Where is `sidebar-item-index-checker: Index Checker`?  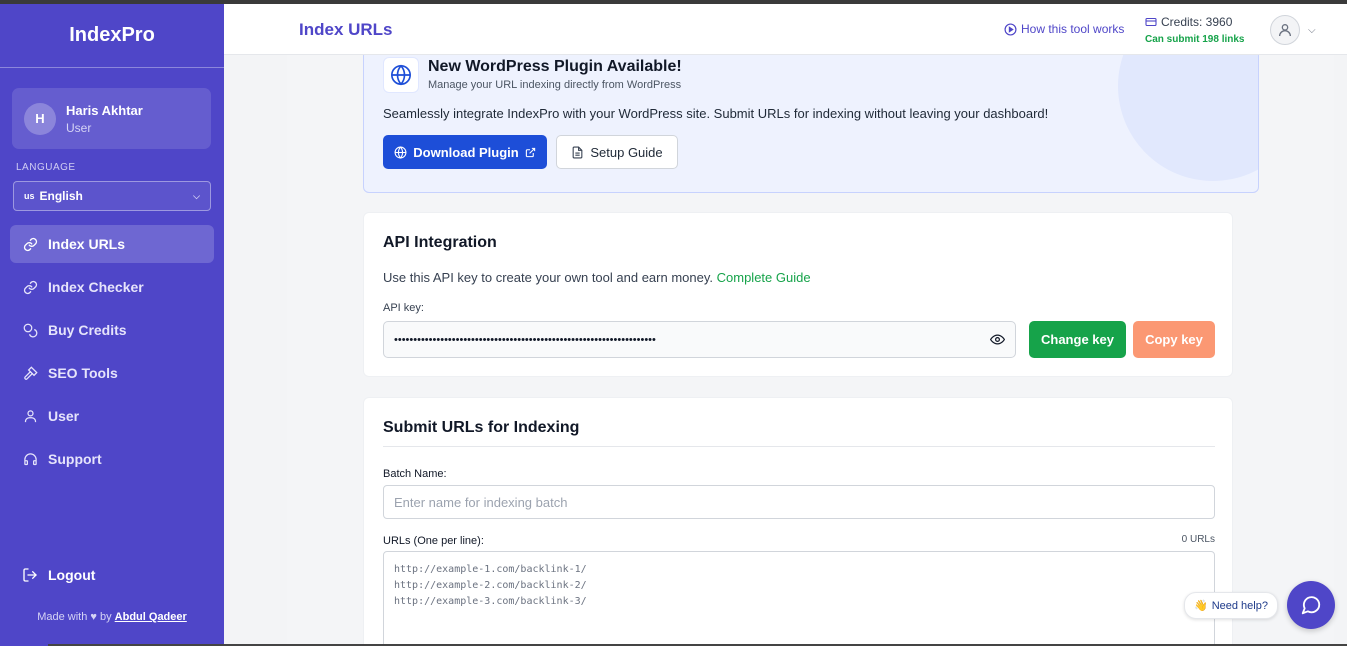 sidebar-item-index-checker: Index Checker is located at coordinates (112, 287).